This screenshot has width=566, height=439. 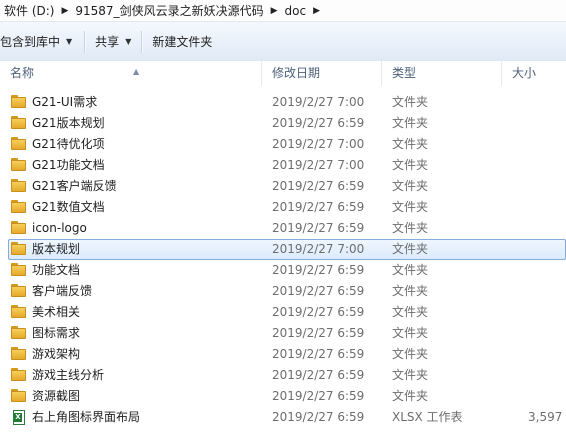 What do you see at coordinates (68, 375) in the screenshot?
I see `file-name: 游戏主线分析` at bounding box center [68, 375].